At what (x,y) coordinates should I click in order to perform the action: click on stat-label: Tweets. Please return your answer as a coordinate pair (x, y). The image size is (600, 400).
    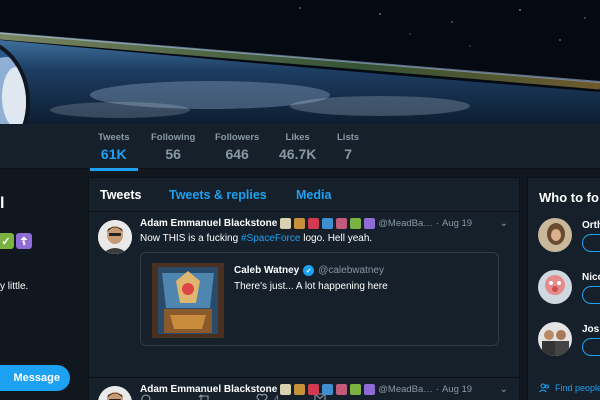
    Looking at the image, I should click on (114, 137).